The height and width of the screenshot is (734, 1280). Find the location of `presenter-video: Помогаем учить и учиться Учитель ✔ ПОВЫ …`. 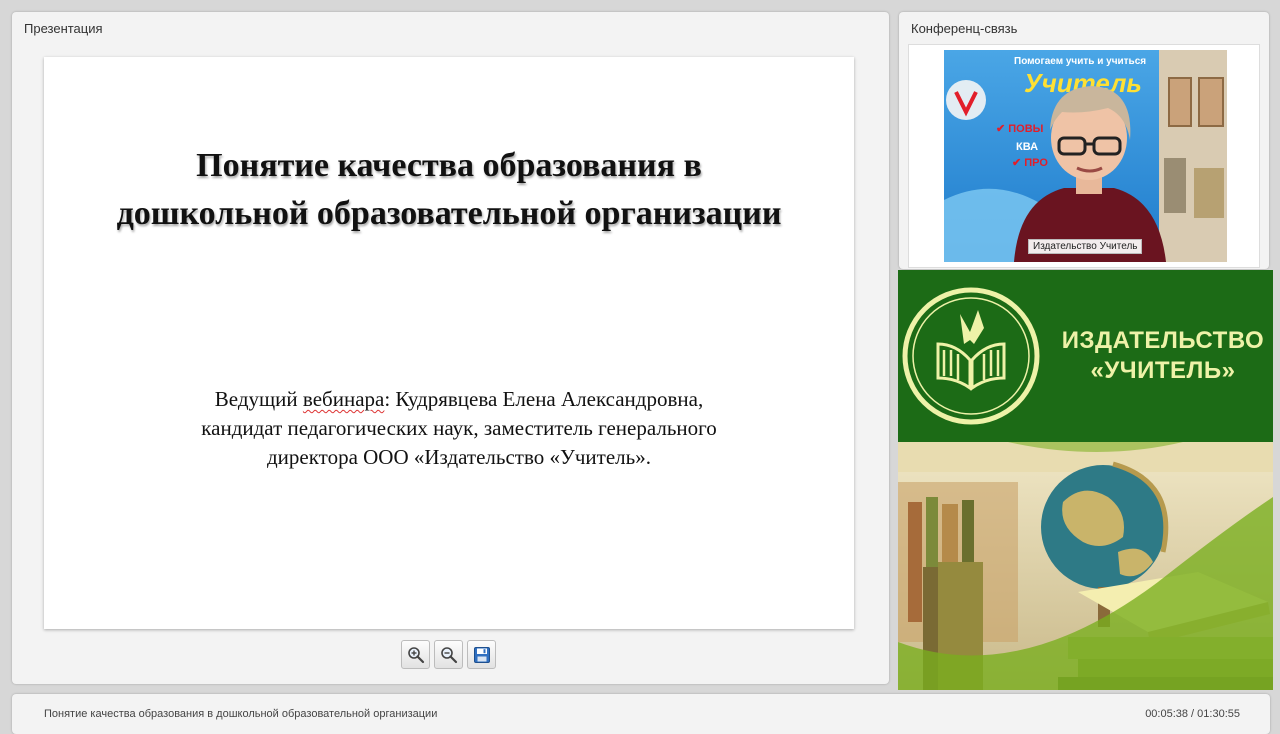

presenter-video: Помогаем учить и учиться Учитель ✔ ПОВЫ … is located at coordinates (1085, 156).